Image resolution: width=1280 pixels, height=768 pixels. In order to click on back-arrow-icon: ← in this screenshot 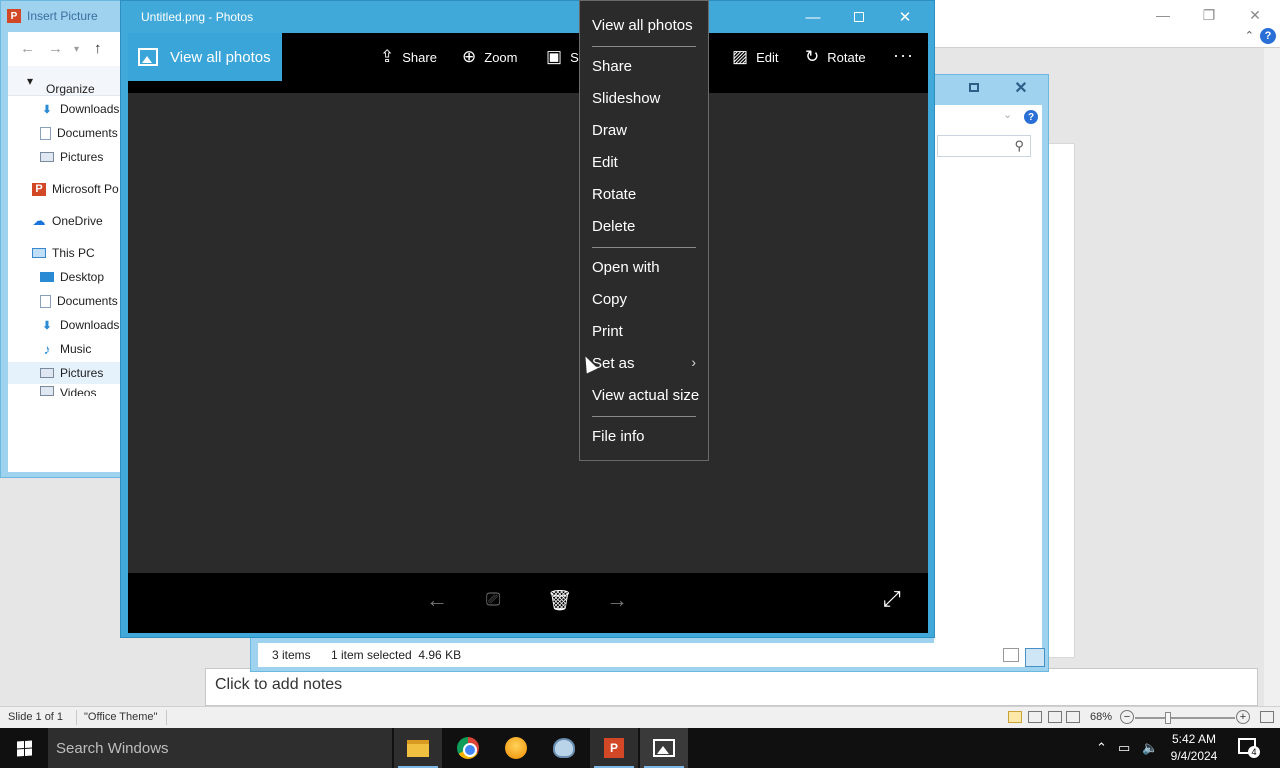, I will do `click(27, 48)`.